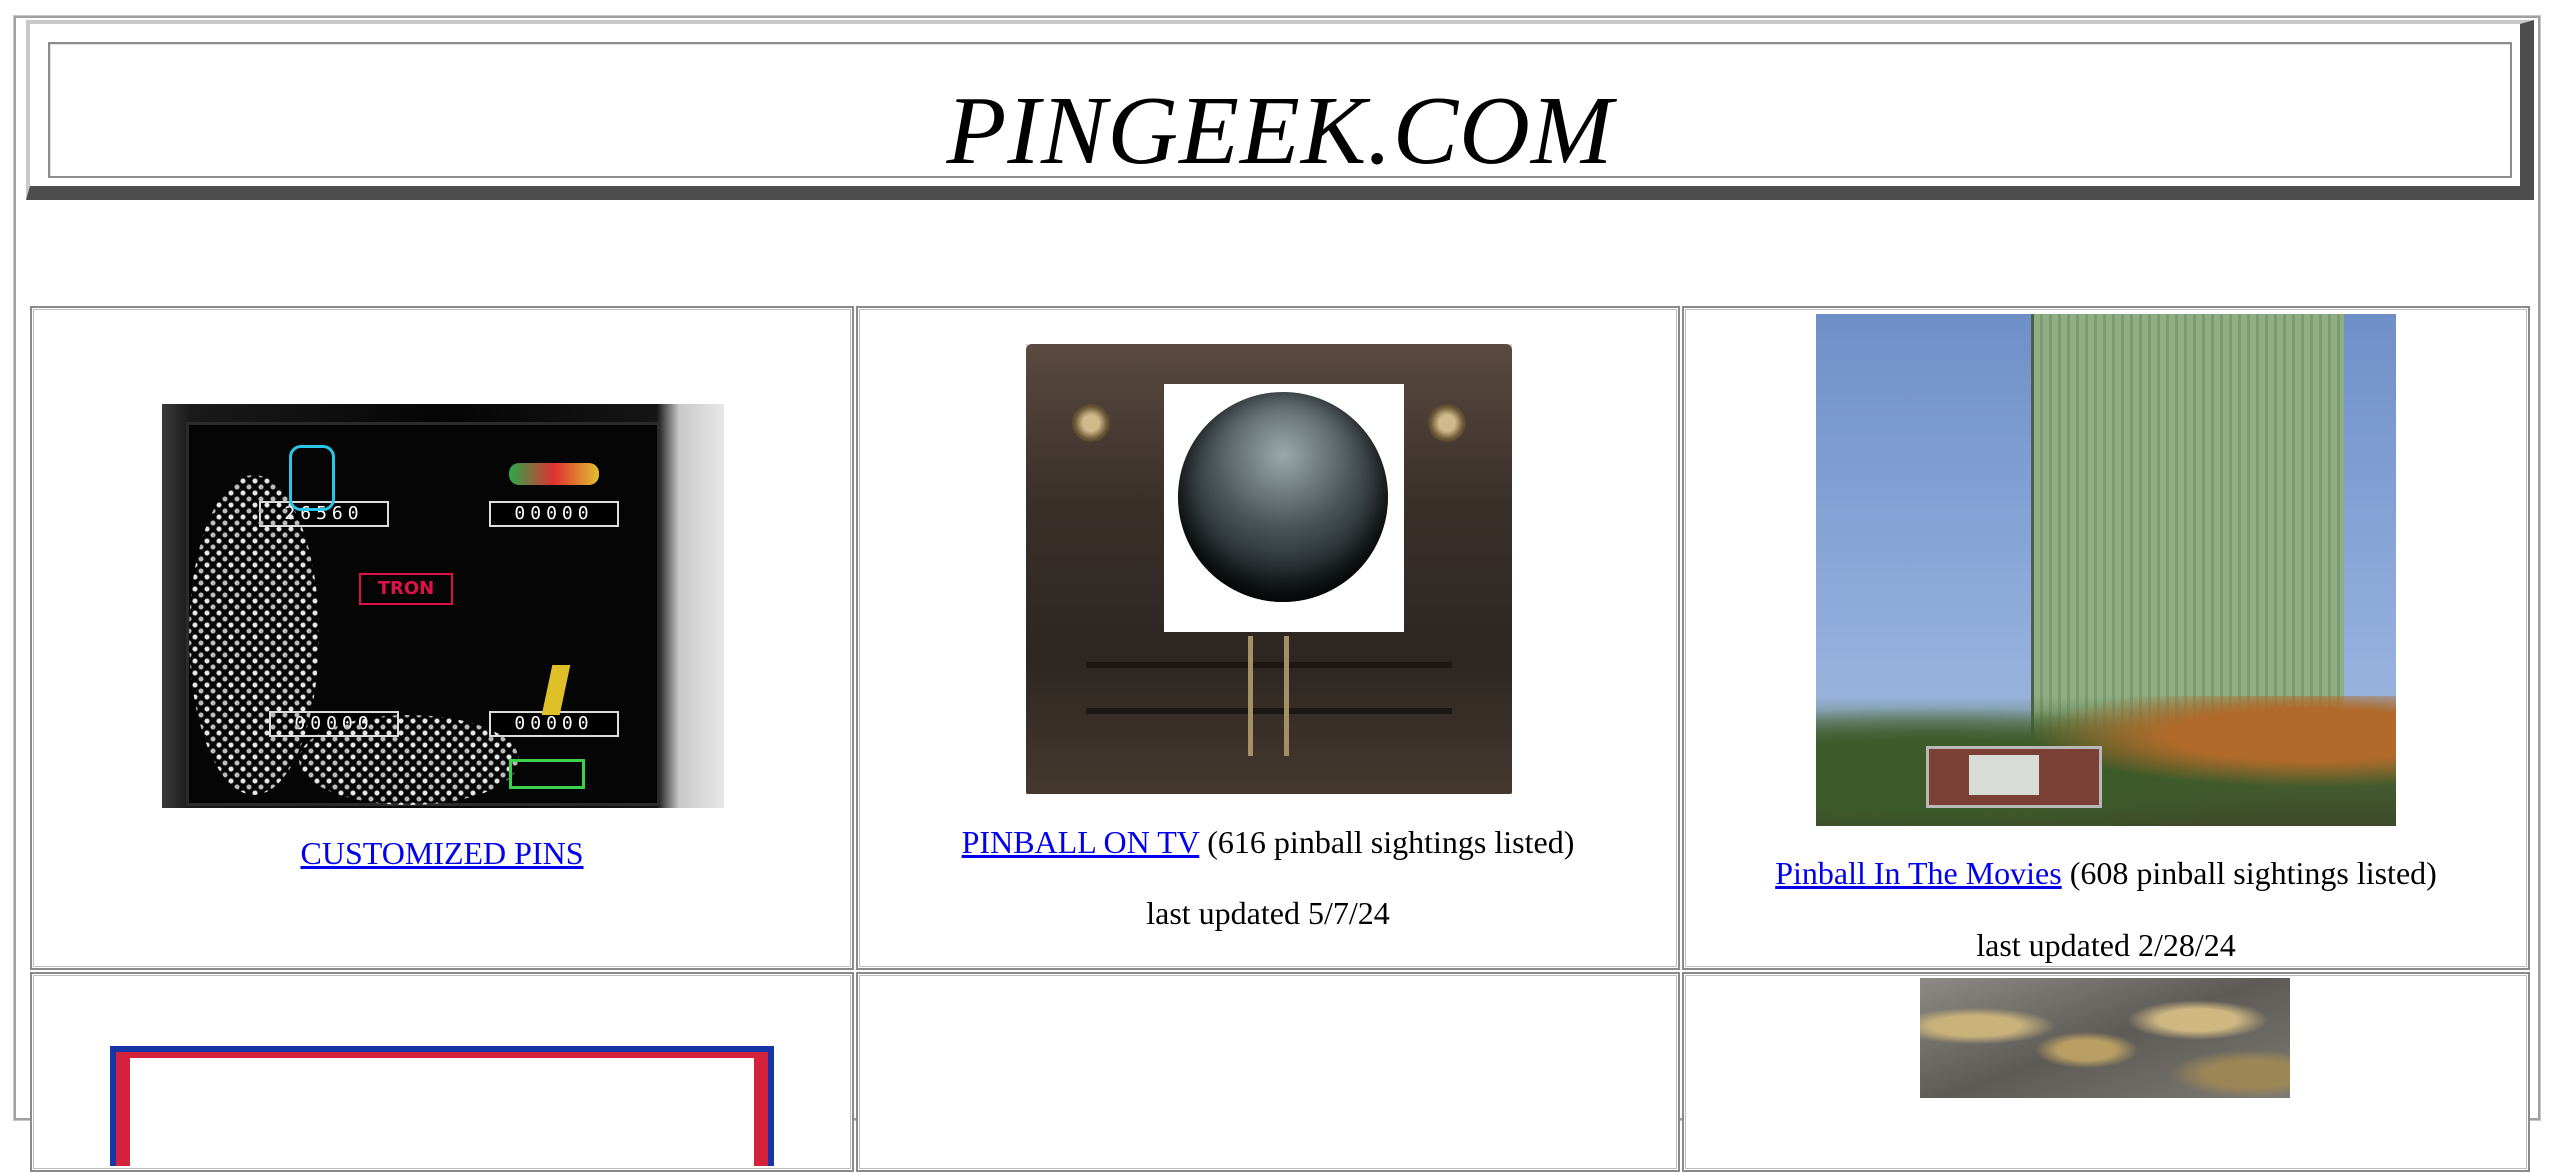 The width and height of the screenshot is (2560, 1172). I want to click on site-title: PINGEEK.COM, so click(1280, 131).